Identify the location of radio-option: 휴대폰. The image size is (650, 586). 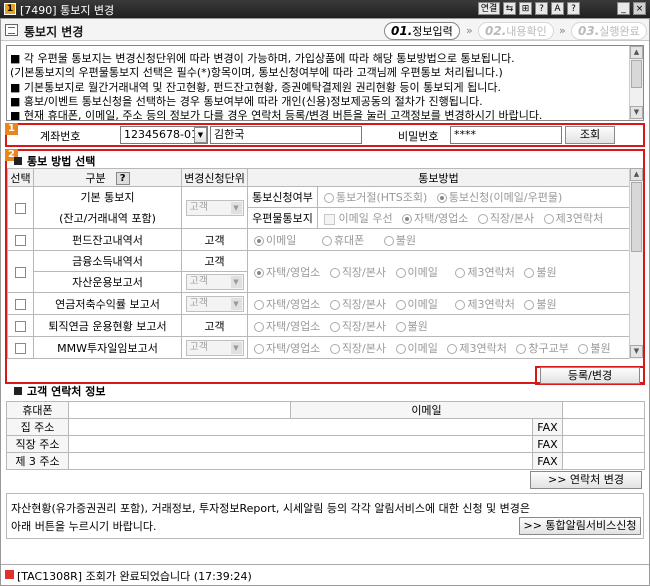
(342, 240).